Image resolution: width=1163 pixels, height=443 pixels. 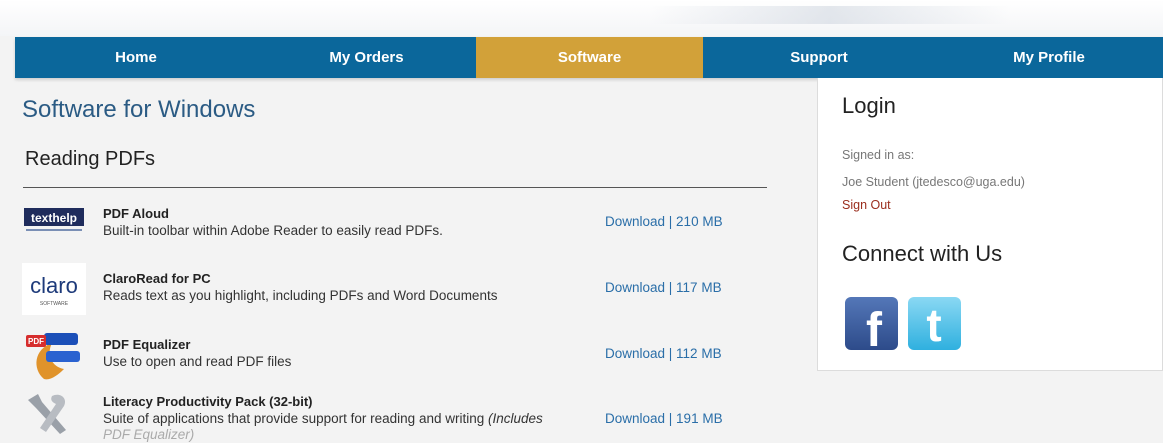 I want to click on login-title: Login, so click(x=869, y=105).